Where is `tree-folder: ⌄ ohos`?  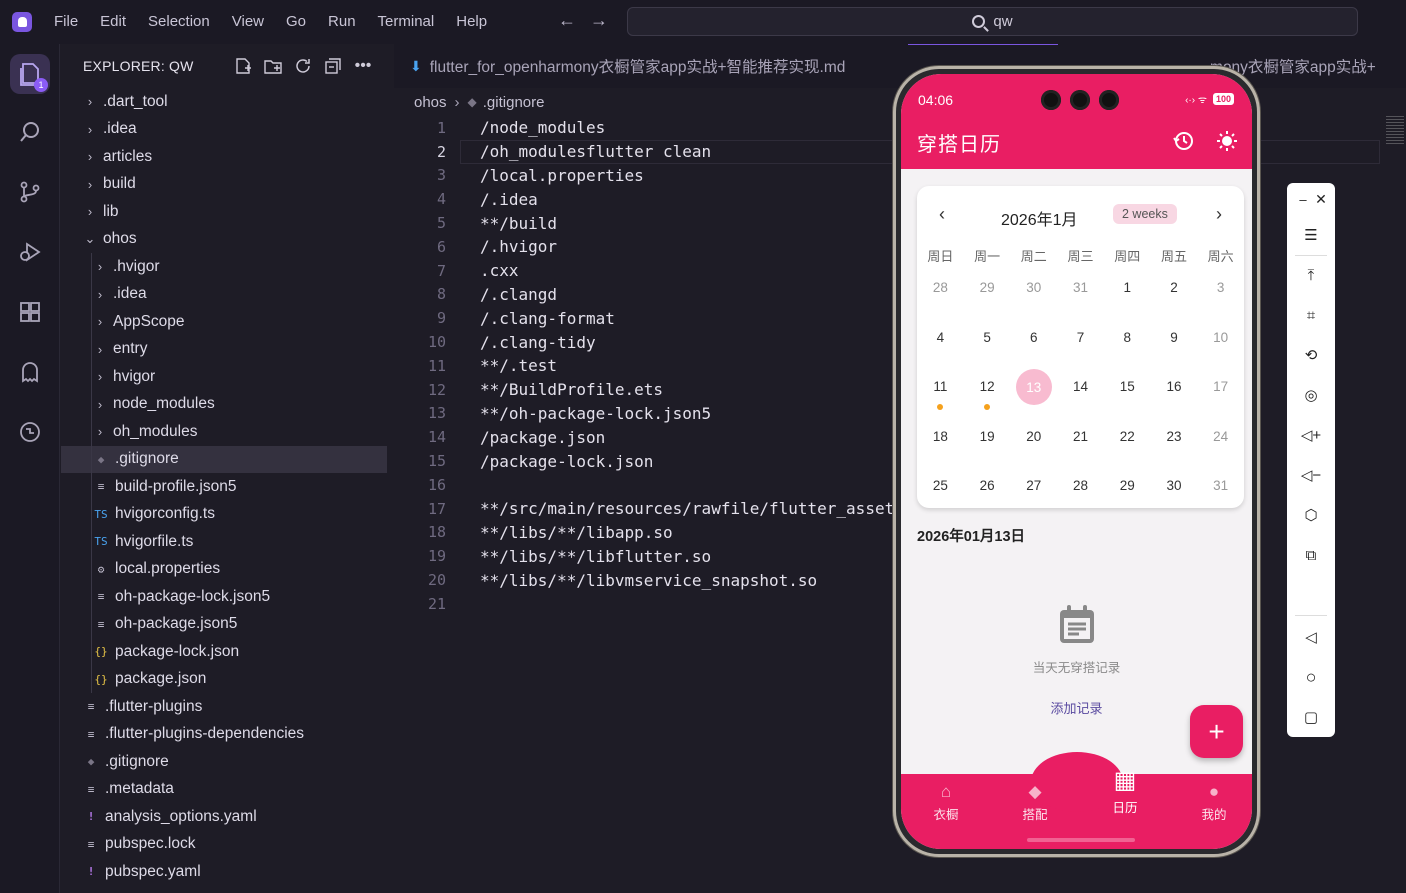
tree-folder: ⌄ ohos is located at coordinates (224, 240).